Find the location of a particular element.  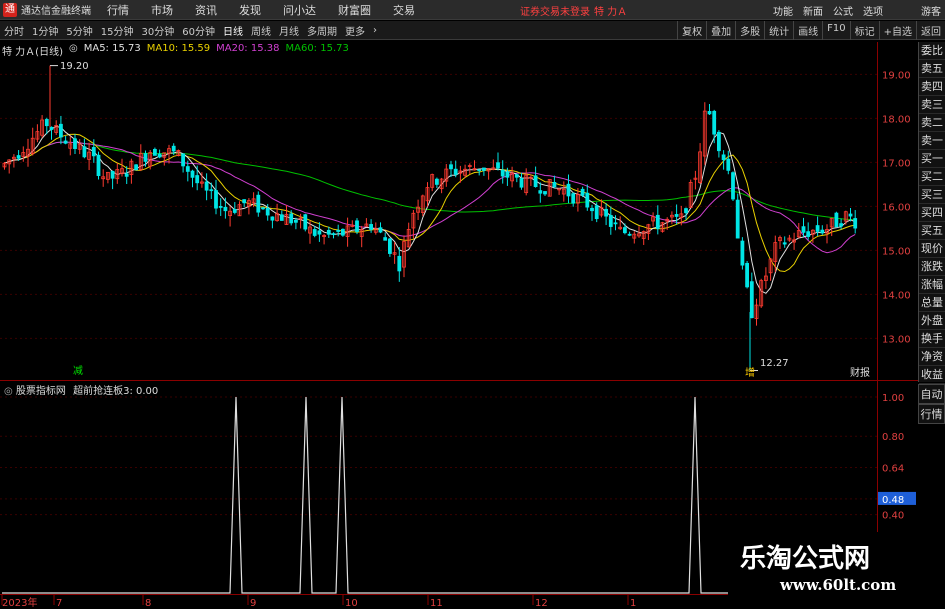

event-marker-mid: 增 is located at coordinates (750, 372).